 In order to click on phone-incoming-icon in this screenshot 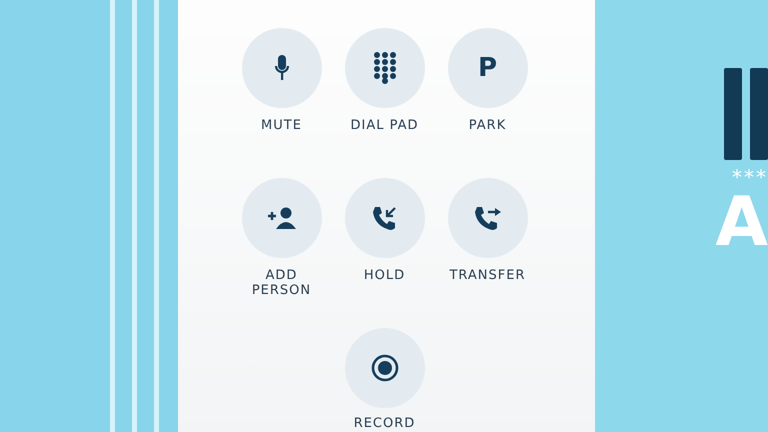, I will do `click(385, 218)`.